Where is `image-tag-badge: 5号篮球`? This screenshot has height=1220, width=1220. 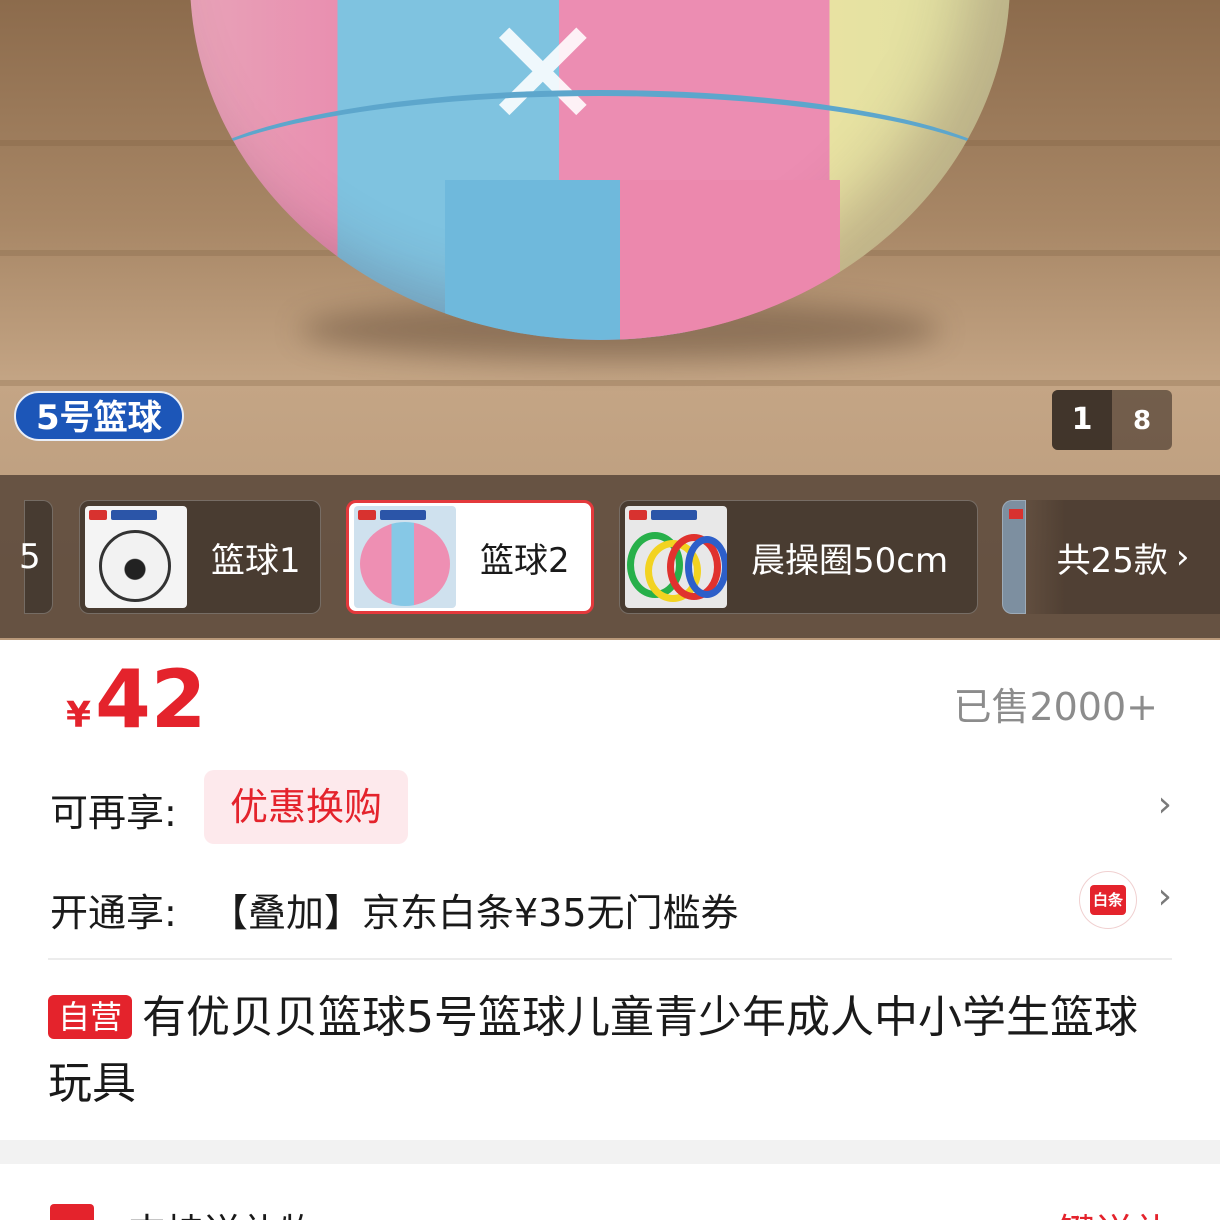 image-tag-badge: 5号篮球 is located at coordinates (99, 416).